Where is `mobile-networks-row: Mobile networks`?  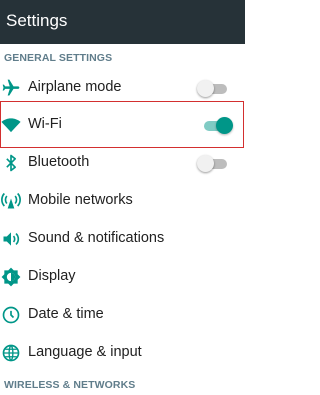
mobile-networks-row: Mobile networks is located at coordinates (122, 201).